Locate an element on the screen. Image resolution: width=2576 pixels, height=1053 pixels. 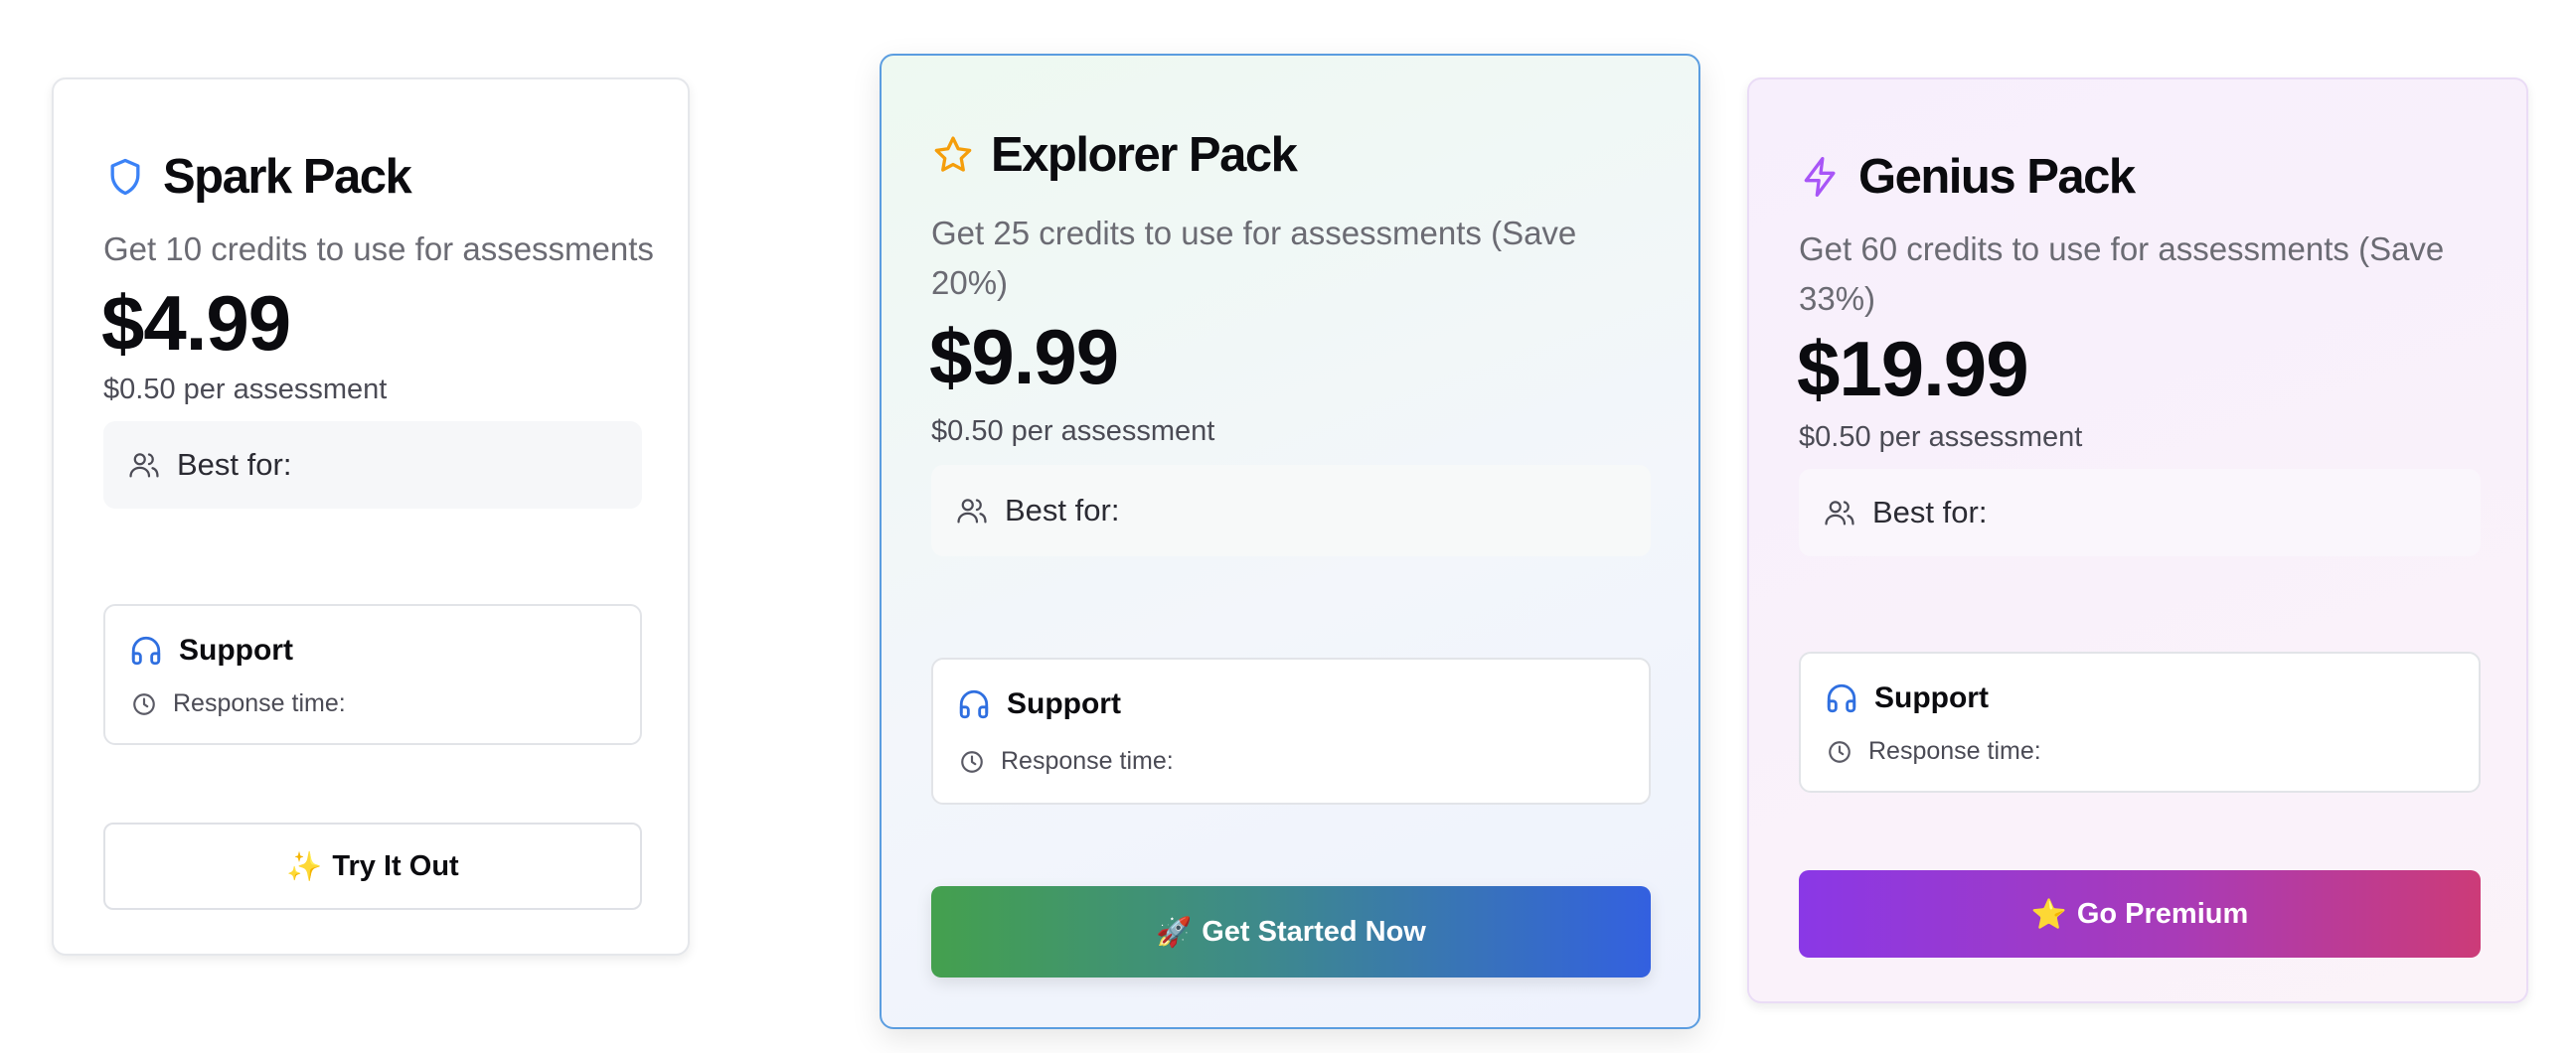
rocket-icon: 🚀 is located at coordinates (1174, 931).